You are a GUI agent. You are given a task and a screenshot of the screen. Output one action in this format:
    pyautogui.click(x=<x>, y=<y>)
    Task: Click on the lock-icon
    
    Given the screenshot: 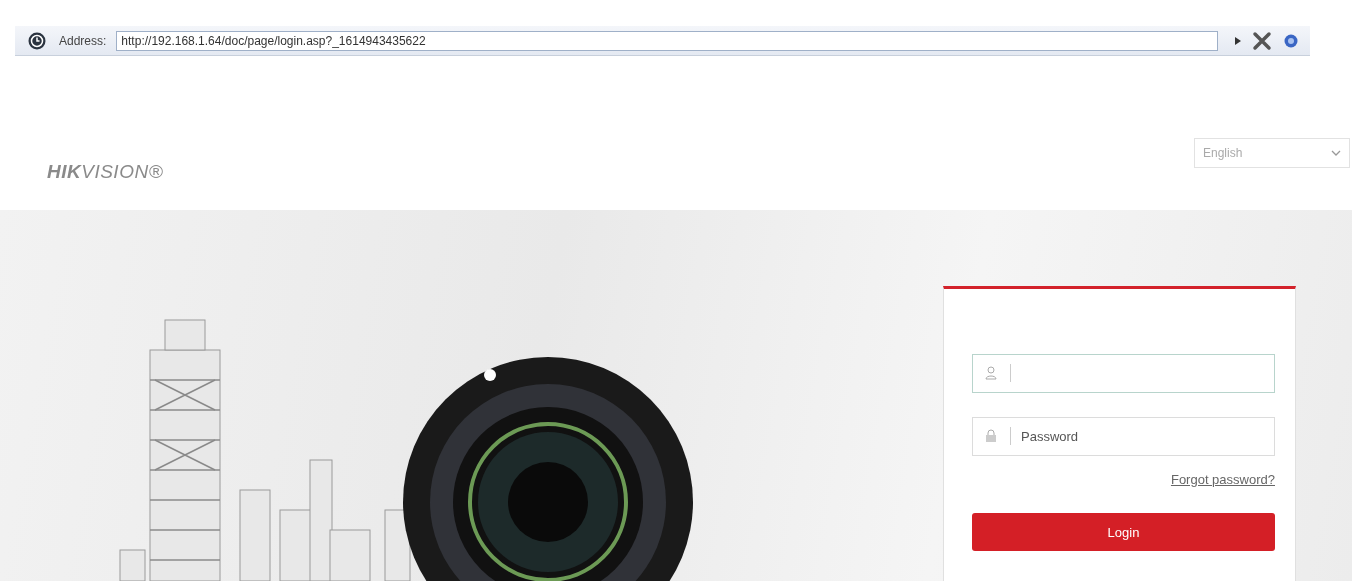 What is the action you would take?
    pyautogui.click(x=991, y=436)
    